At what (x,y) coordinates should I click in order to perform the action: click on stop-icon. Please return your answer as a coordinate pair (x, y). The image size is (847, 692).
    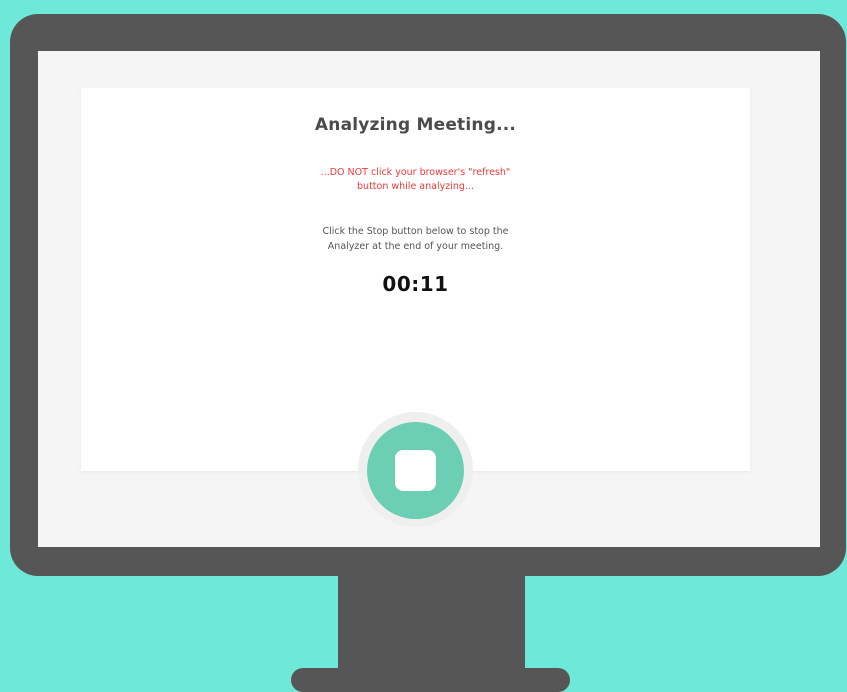
    Looking at the image, I should click on (415, 470).